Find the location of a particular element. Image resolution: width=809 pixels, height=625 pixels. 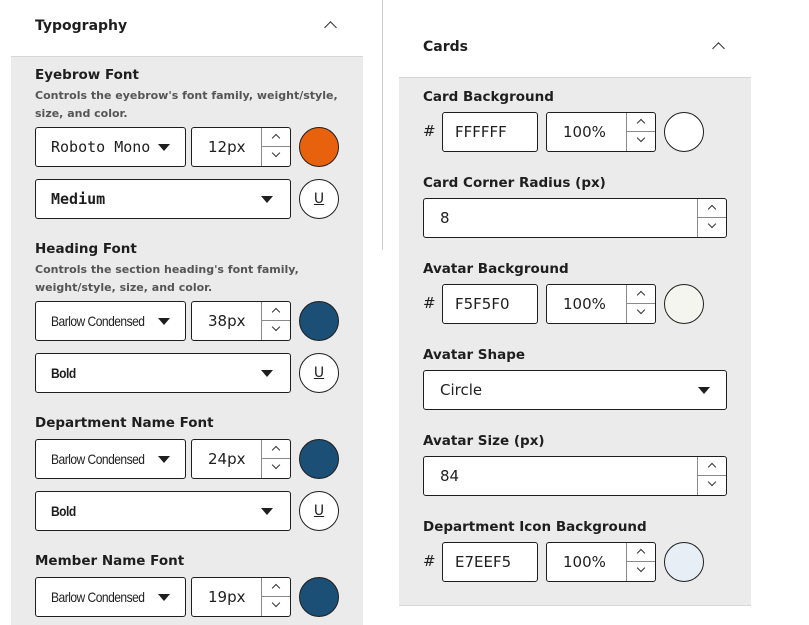

avatar-background-opacity-value: 100% is located at coordinates (584, 304).